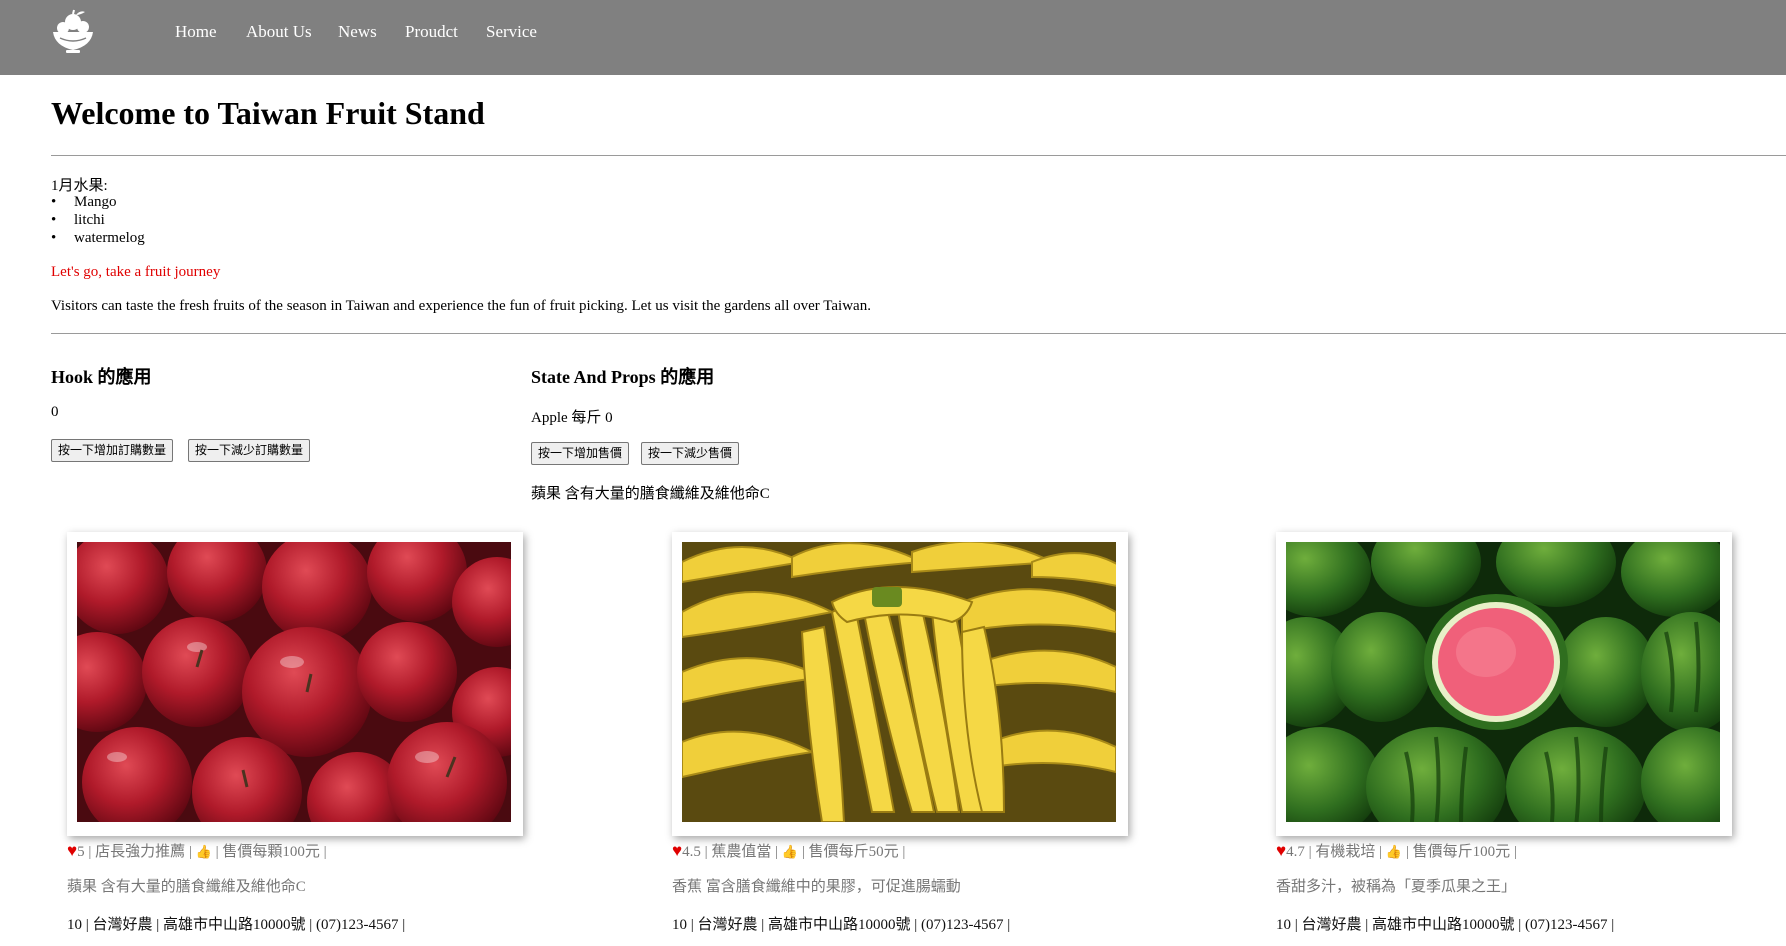 The image size is (1786, 946). Describe the element at coordinates (1461, 852) in the screenshot. I see `product-price: 售價每斤100元` at that location.